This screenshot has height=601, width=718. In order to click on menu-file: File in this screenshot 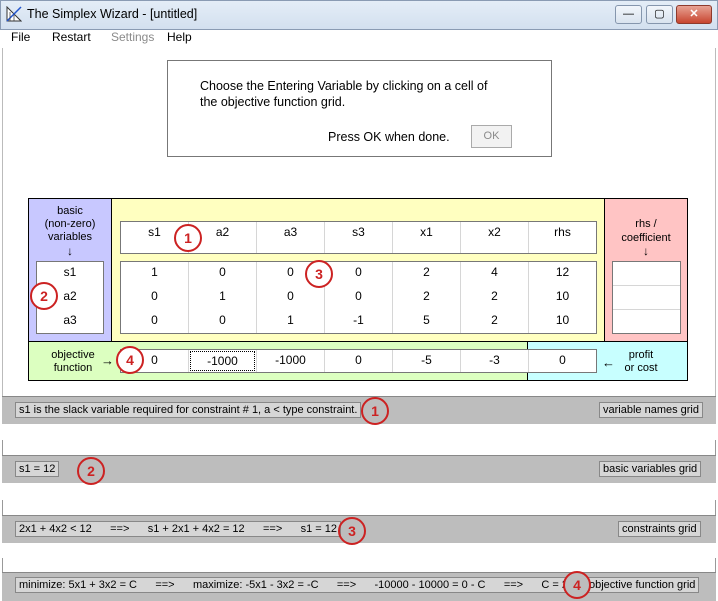, I will do `click(20, 37)`.